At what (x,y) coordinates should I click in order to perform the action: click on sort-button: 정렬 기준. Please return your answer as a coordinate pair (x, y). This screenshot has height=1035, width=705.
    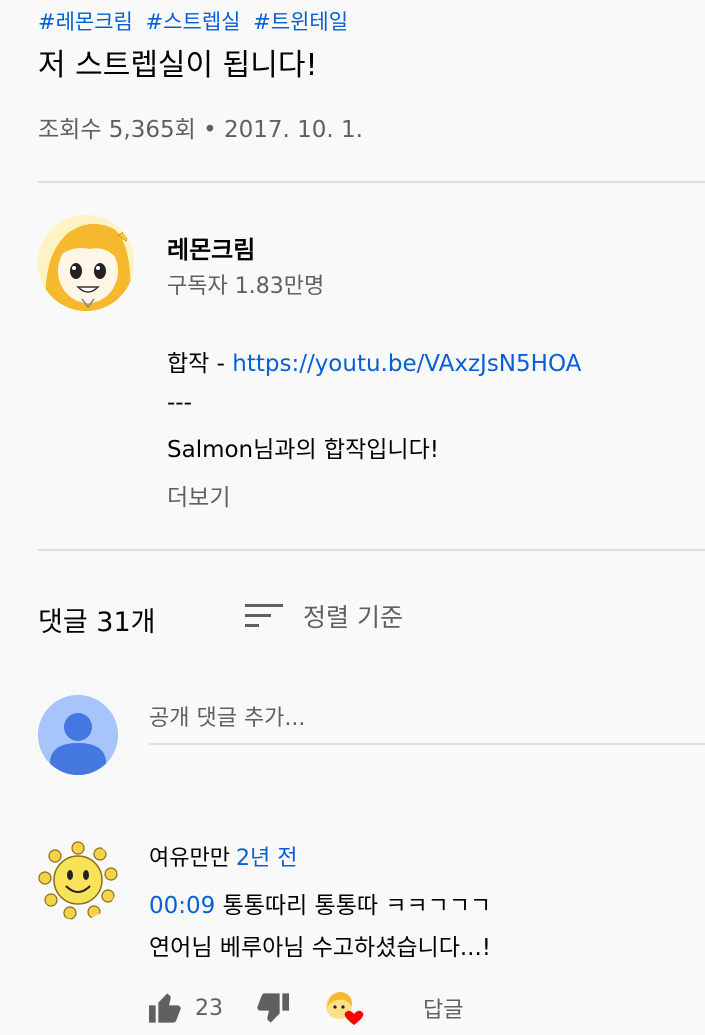
    Looking at the image, I should click on (324, 616).